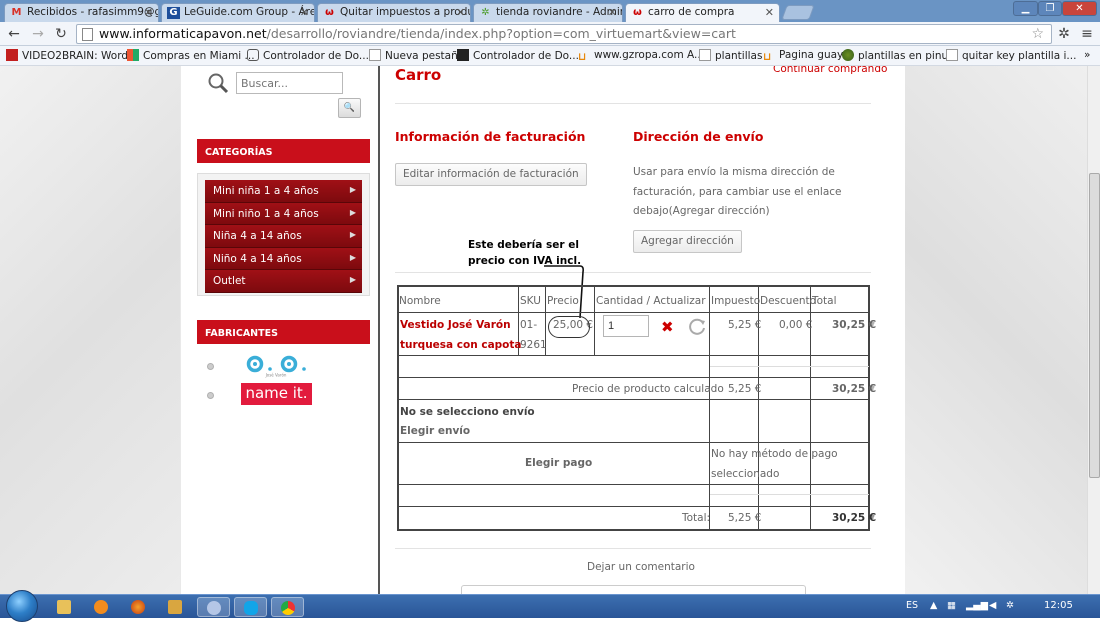 Image resolution: width=1100 pixels, height=622 pixels. What do you see at coordinates (249, 12) in the screenshot?
I see `tab-label: LeGuide.com Group - Áre` at bounding box center [249, 12].